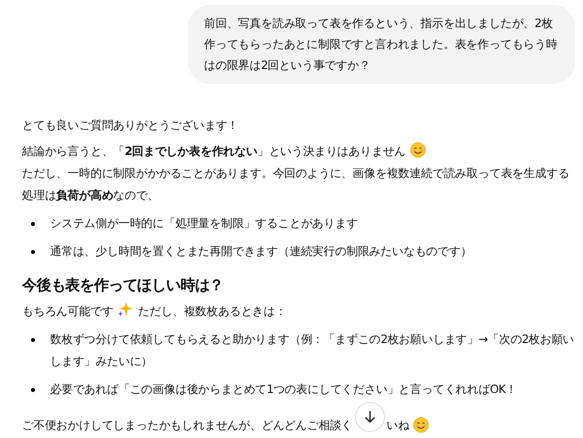  I want to click on reply-closing: ご不便おかけしてしまったかもしれませんが、どんどんご相談く, so click(187, 425).